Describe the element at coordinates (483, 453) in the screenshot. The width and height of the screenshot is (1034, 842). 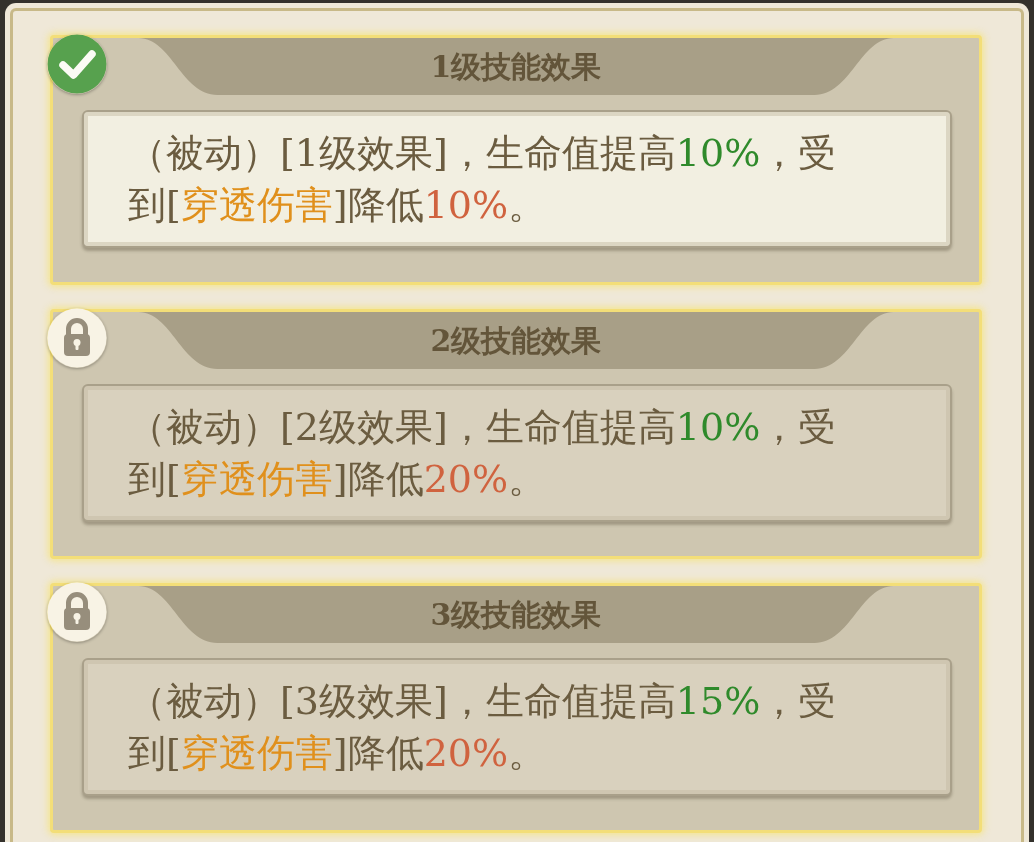
I see `effect-description: （被动）[2级效果]，生命值提高10%，受到[穿透伤害]降低20%。` at that location.